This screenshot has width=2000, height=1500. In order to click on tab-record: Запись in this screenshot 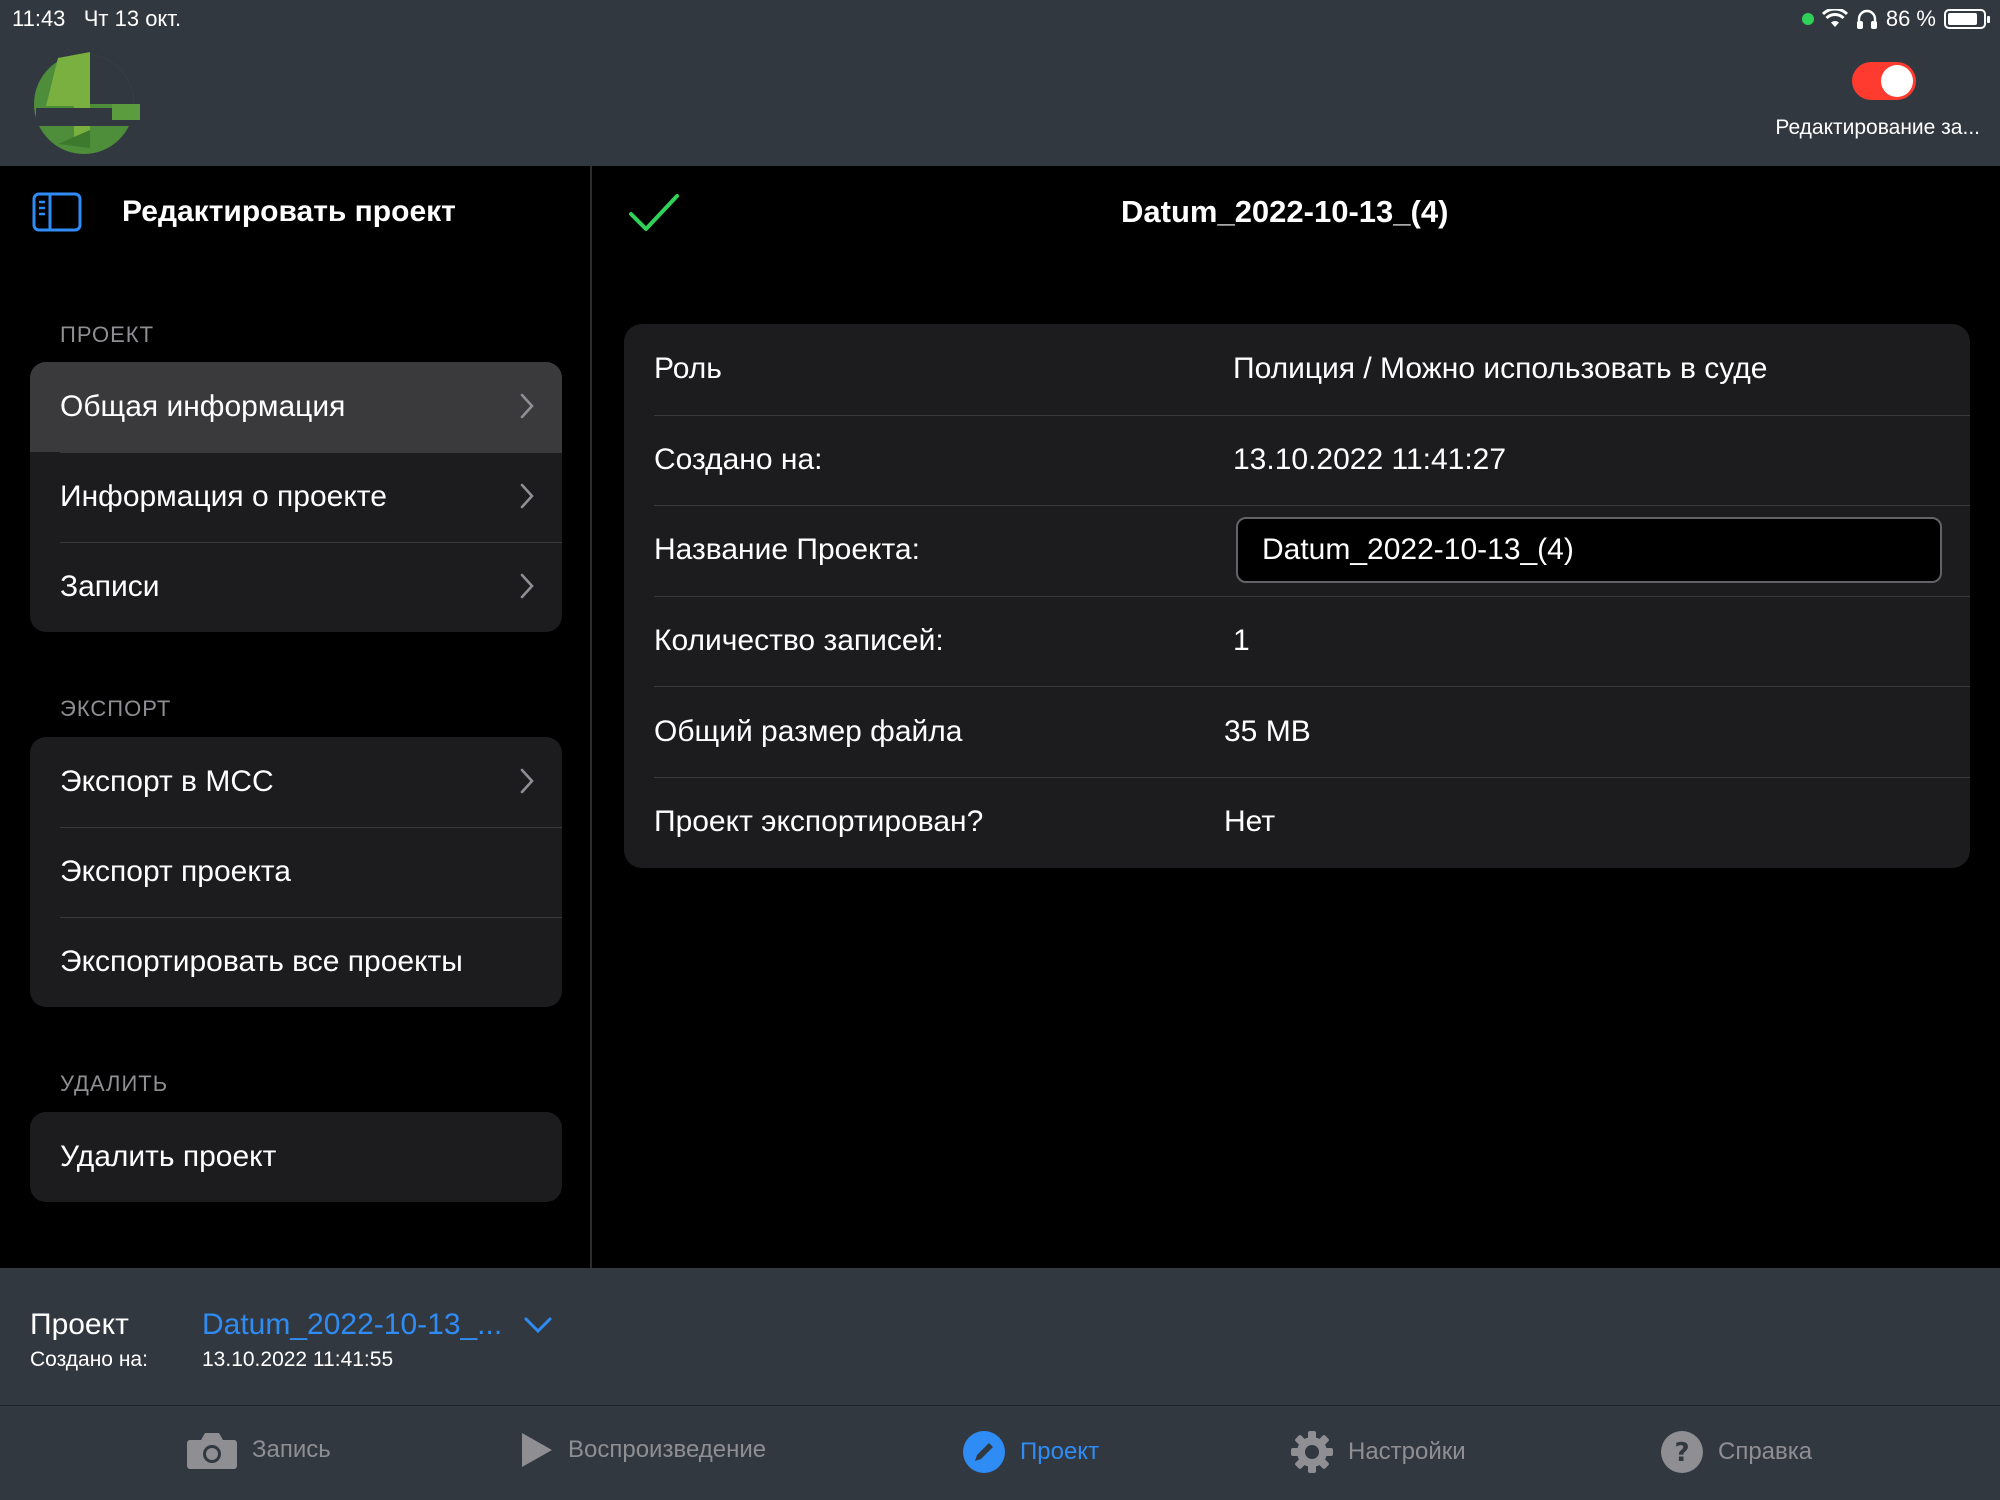, I will do `click(258, 1450)`.